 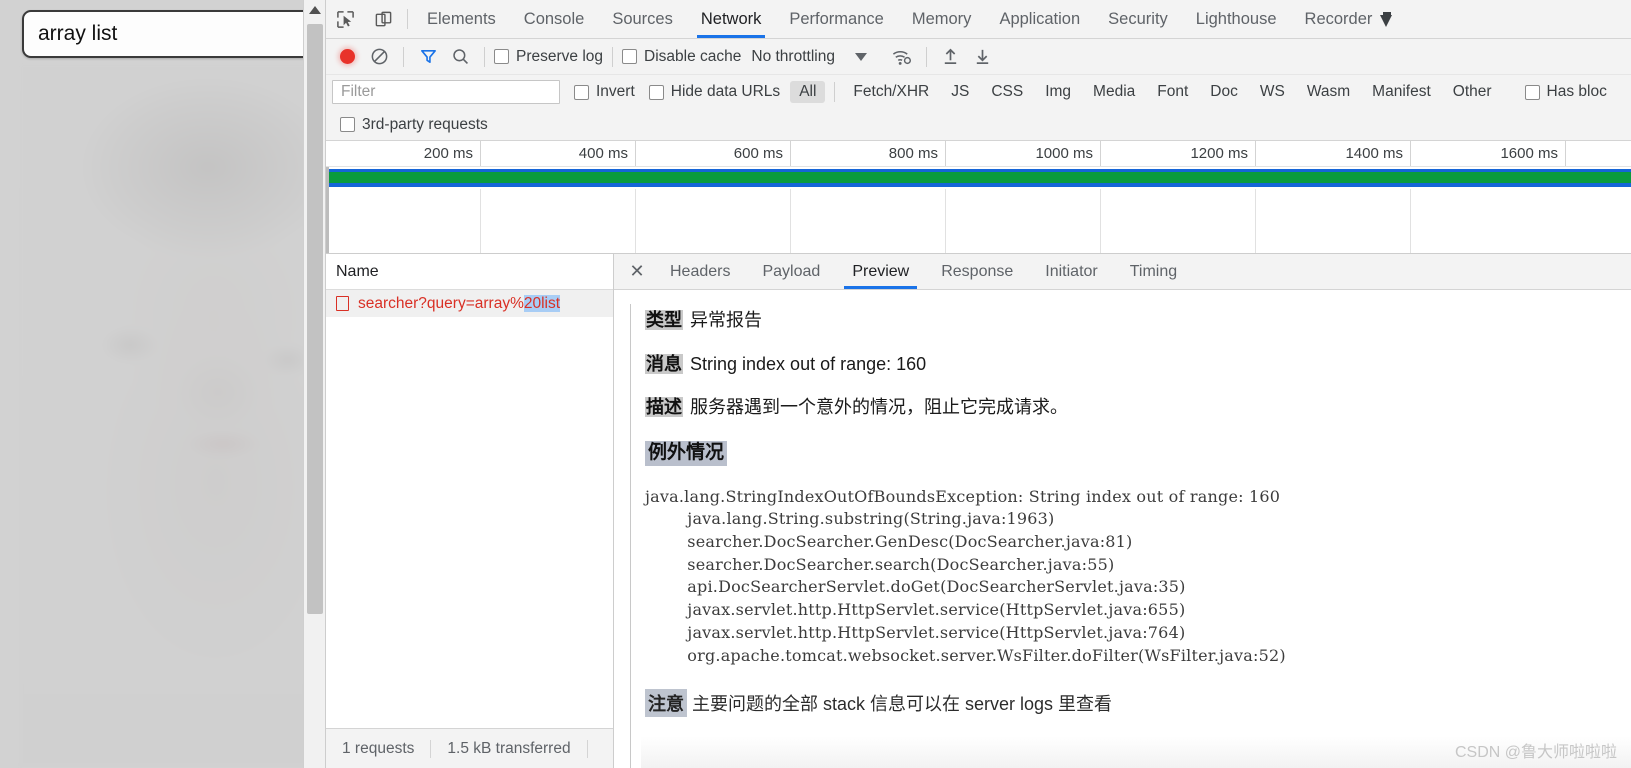 I want to click on tab-response: Response, so click(x=977, y=271).